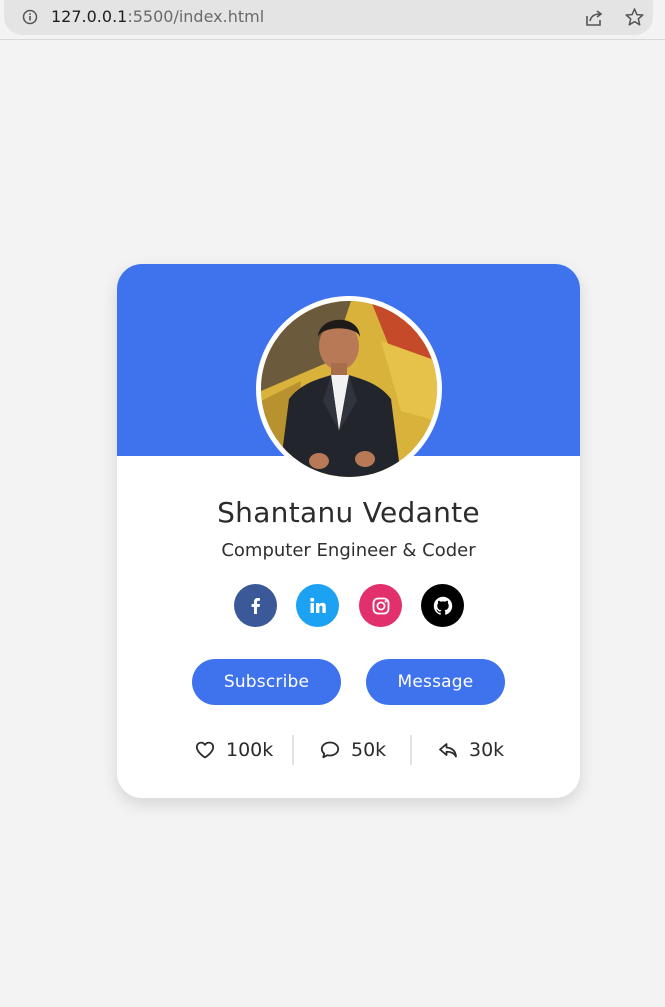 This screenshot has width=665, height=1007. What do you see at coordinates (435, 682) in the screenshot?
I see `message-button: Message` at bounding box center [435, 682].